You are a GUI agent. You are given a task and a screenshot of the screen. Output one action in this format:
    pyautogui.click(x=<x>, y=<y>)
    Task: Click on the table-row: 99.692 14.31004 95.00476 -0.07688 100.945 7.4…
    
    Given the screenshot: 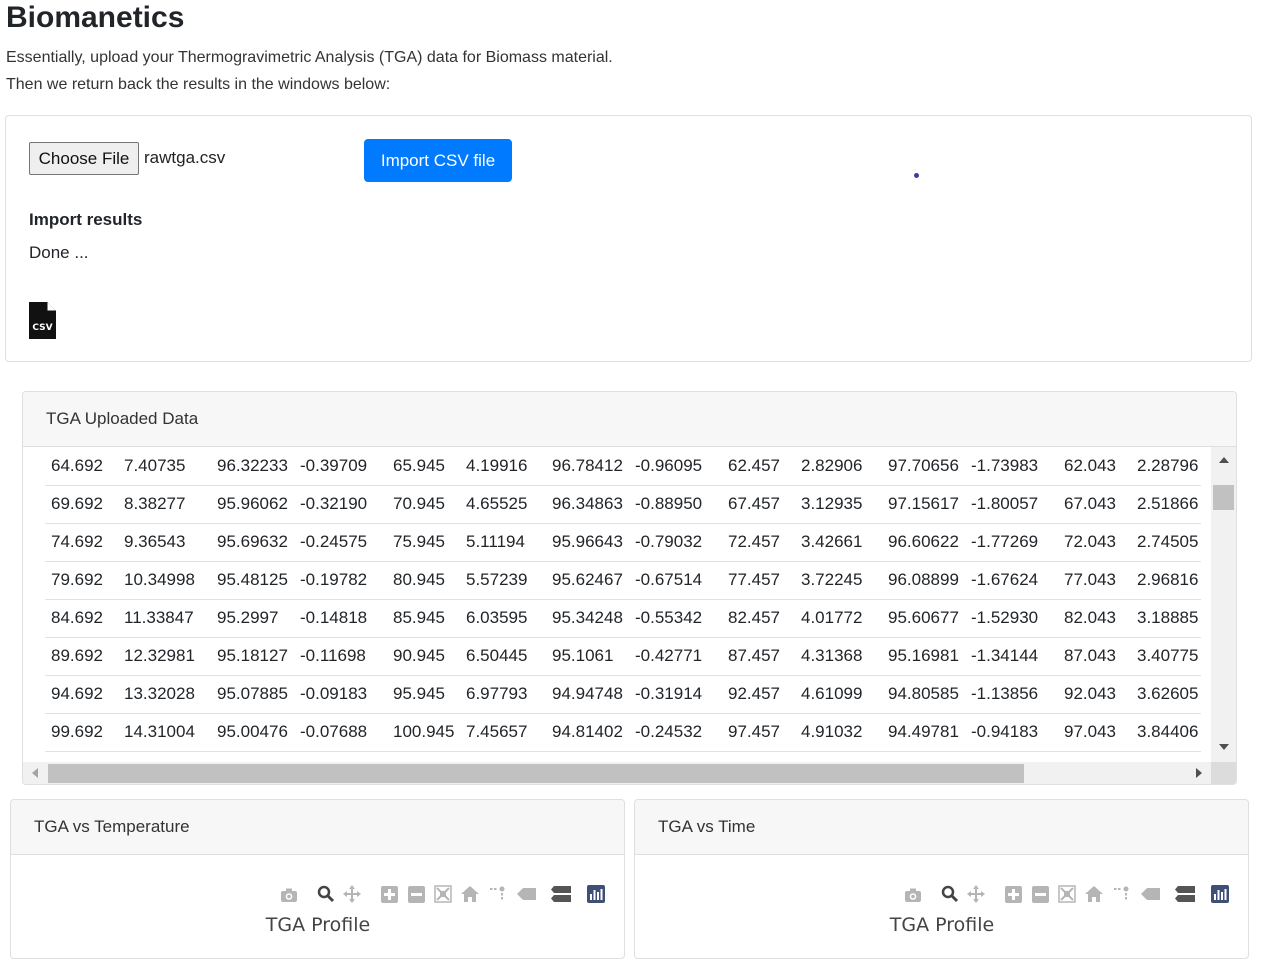 What is the action you would take?
    pyautogui.click(x=623, y=732)
    